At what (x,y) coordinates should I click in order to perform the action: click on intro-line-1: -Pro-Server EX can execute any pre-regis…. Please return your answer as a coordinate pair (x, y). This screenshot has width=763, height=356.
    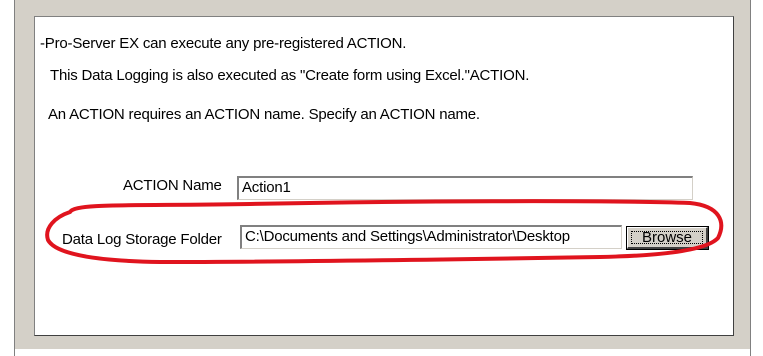
    Looking at the image, I should click on (223, 43).